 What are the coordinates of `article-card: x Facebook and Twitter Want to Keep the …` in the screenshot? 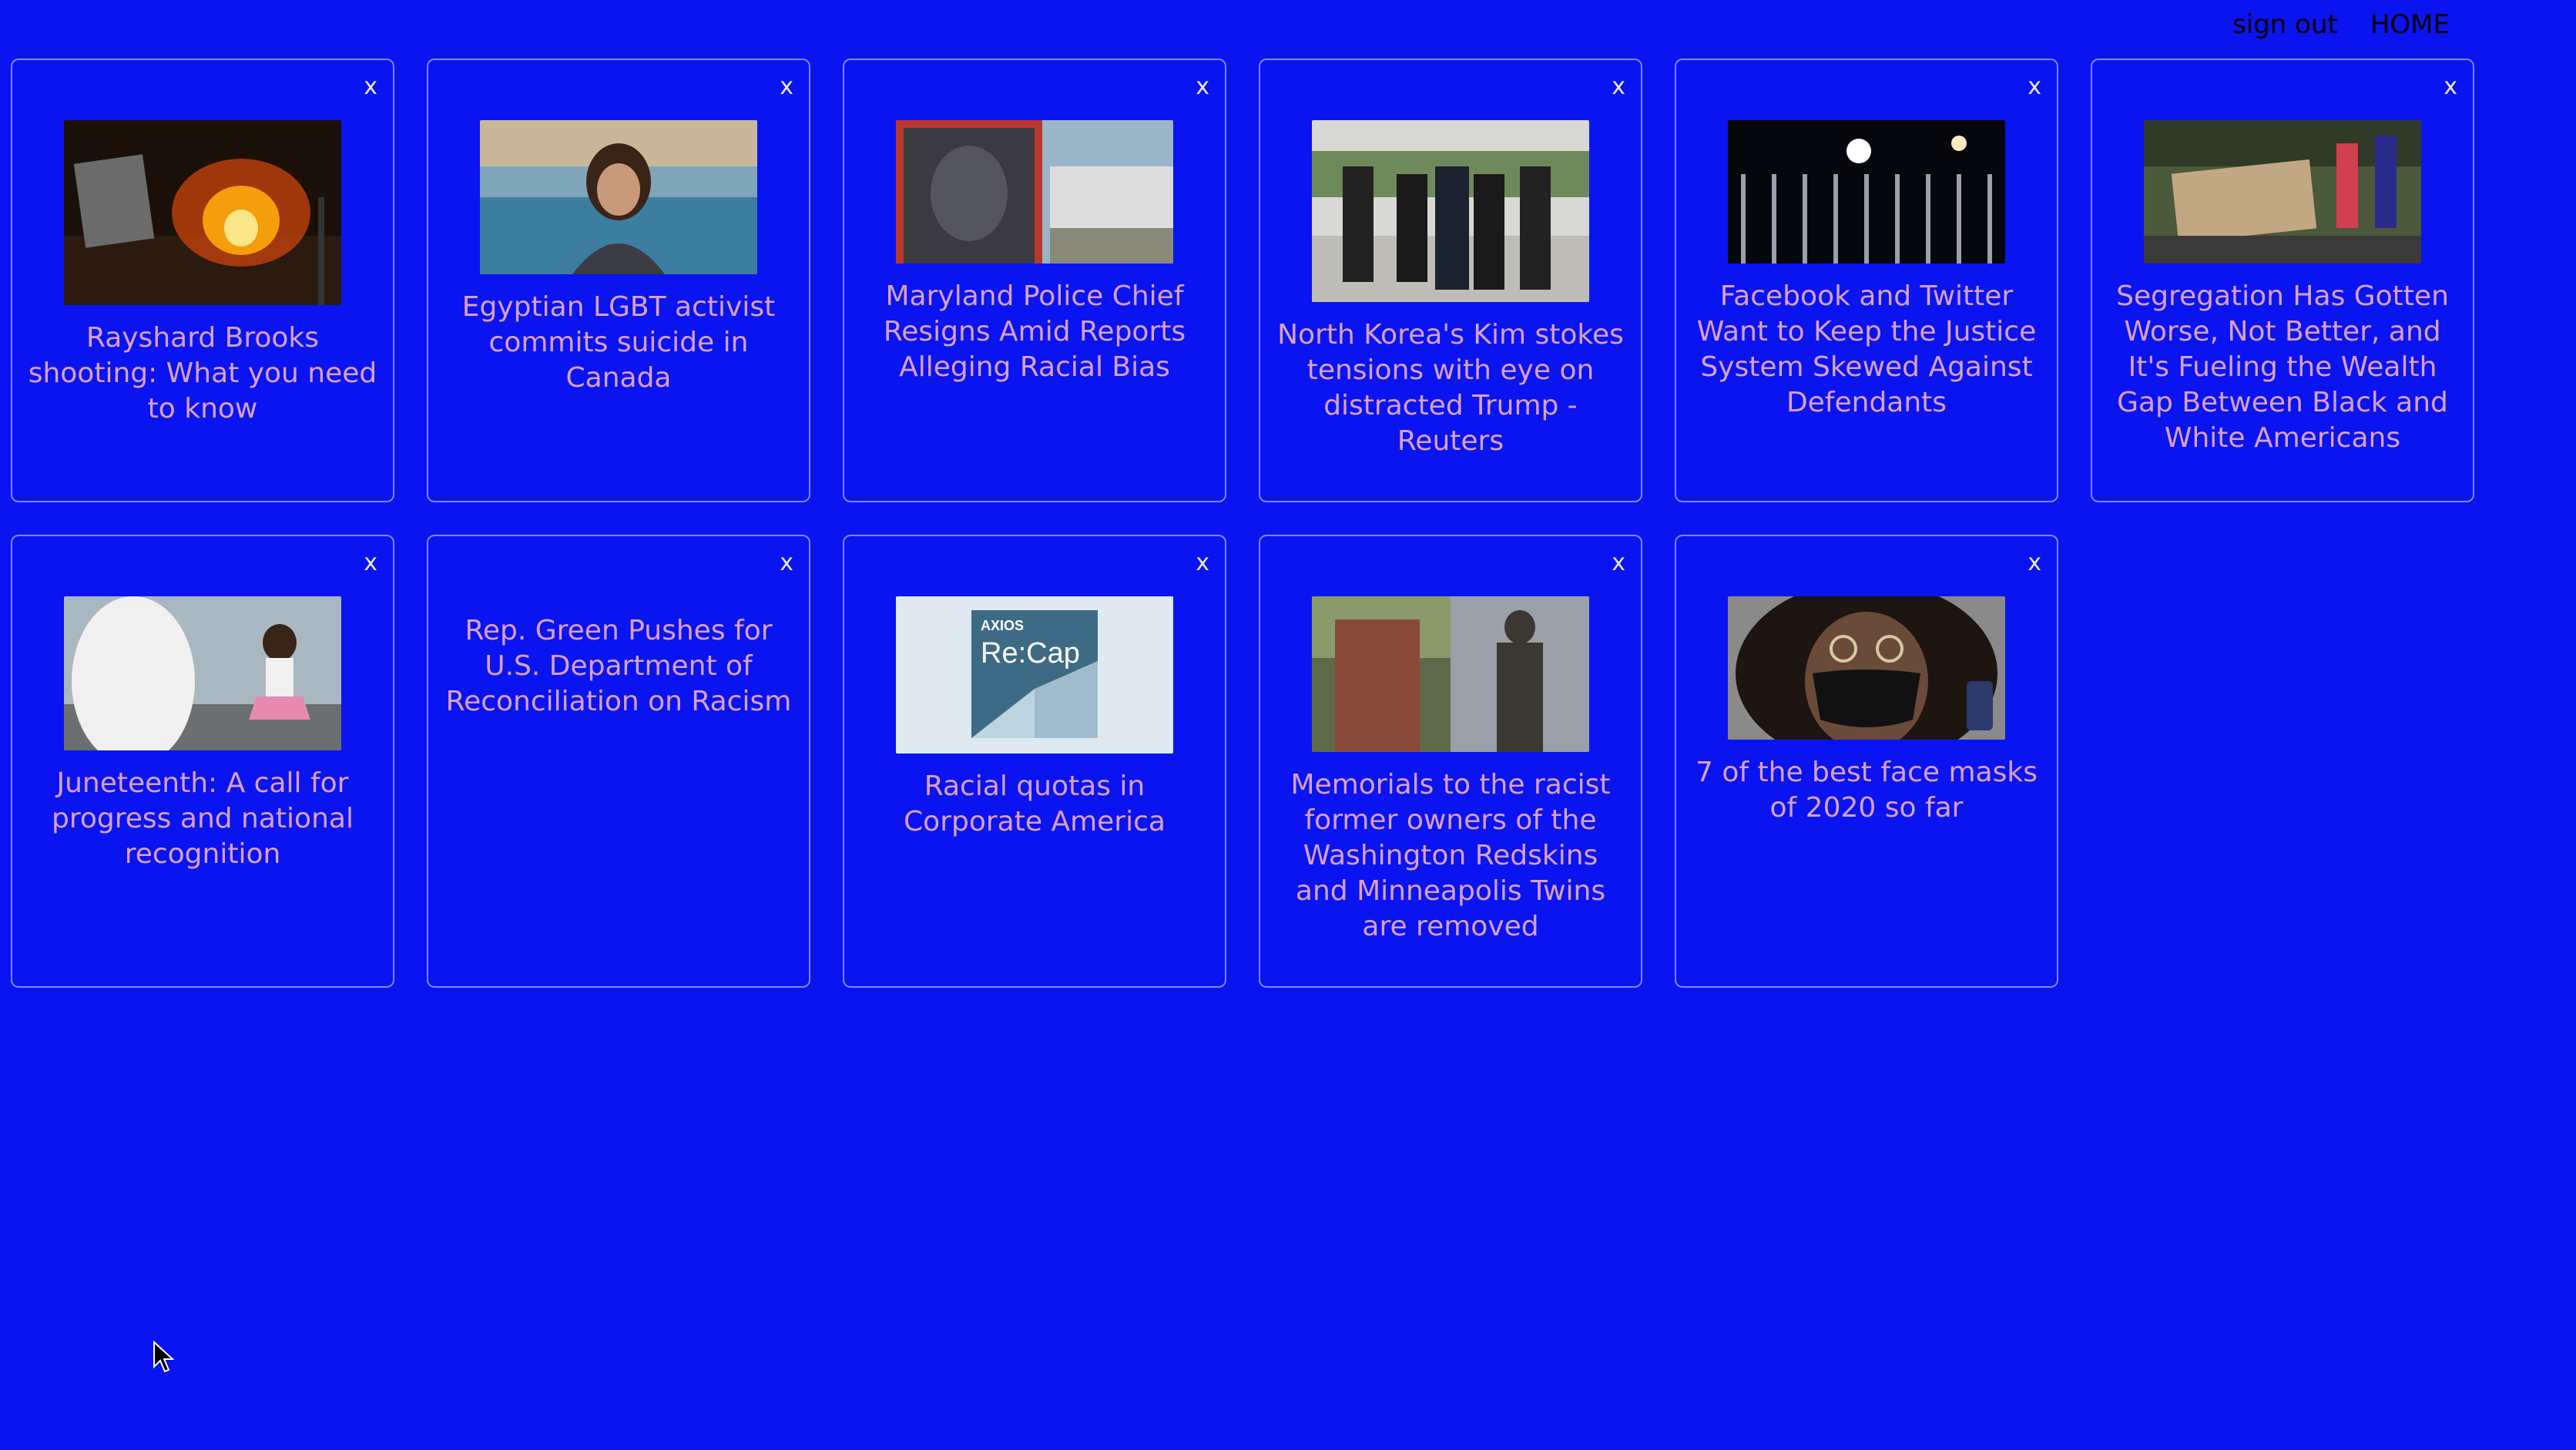 It's located at (1866, 280).